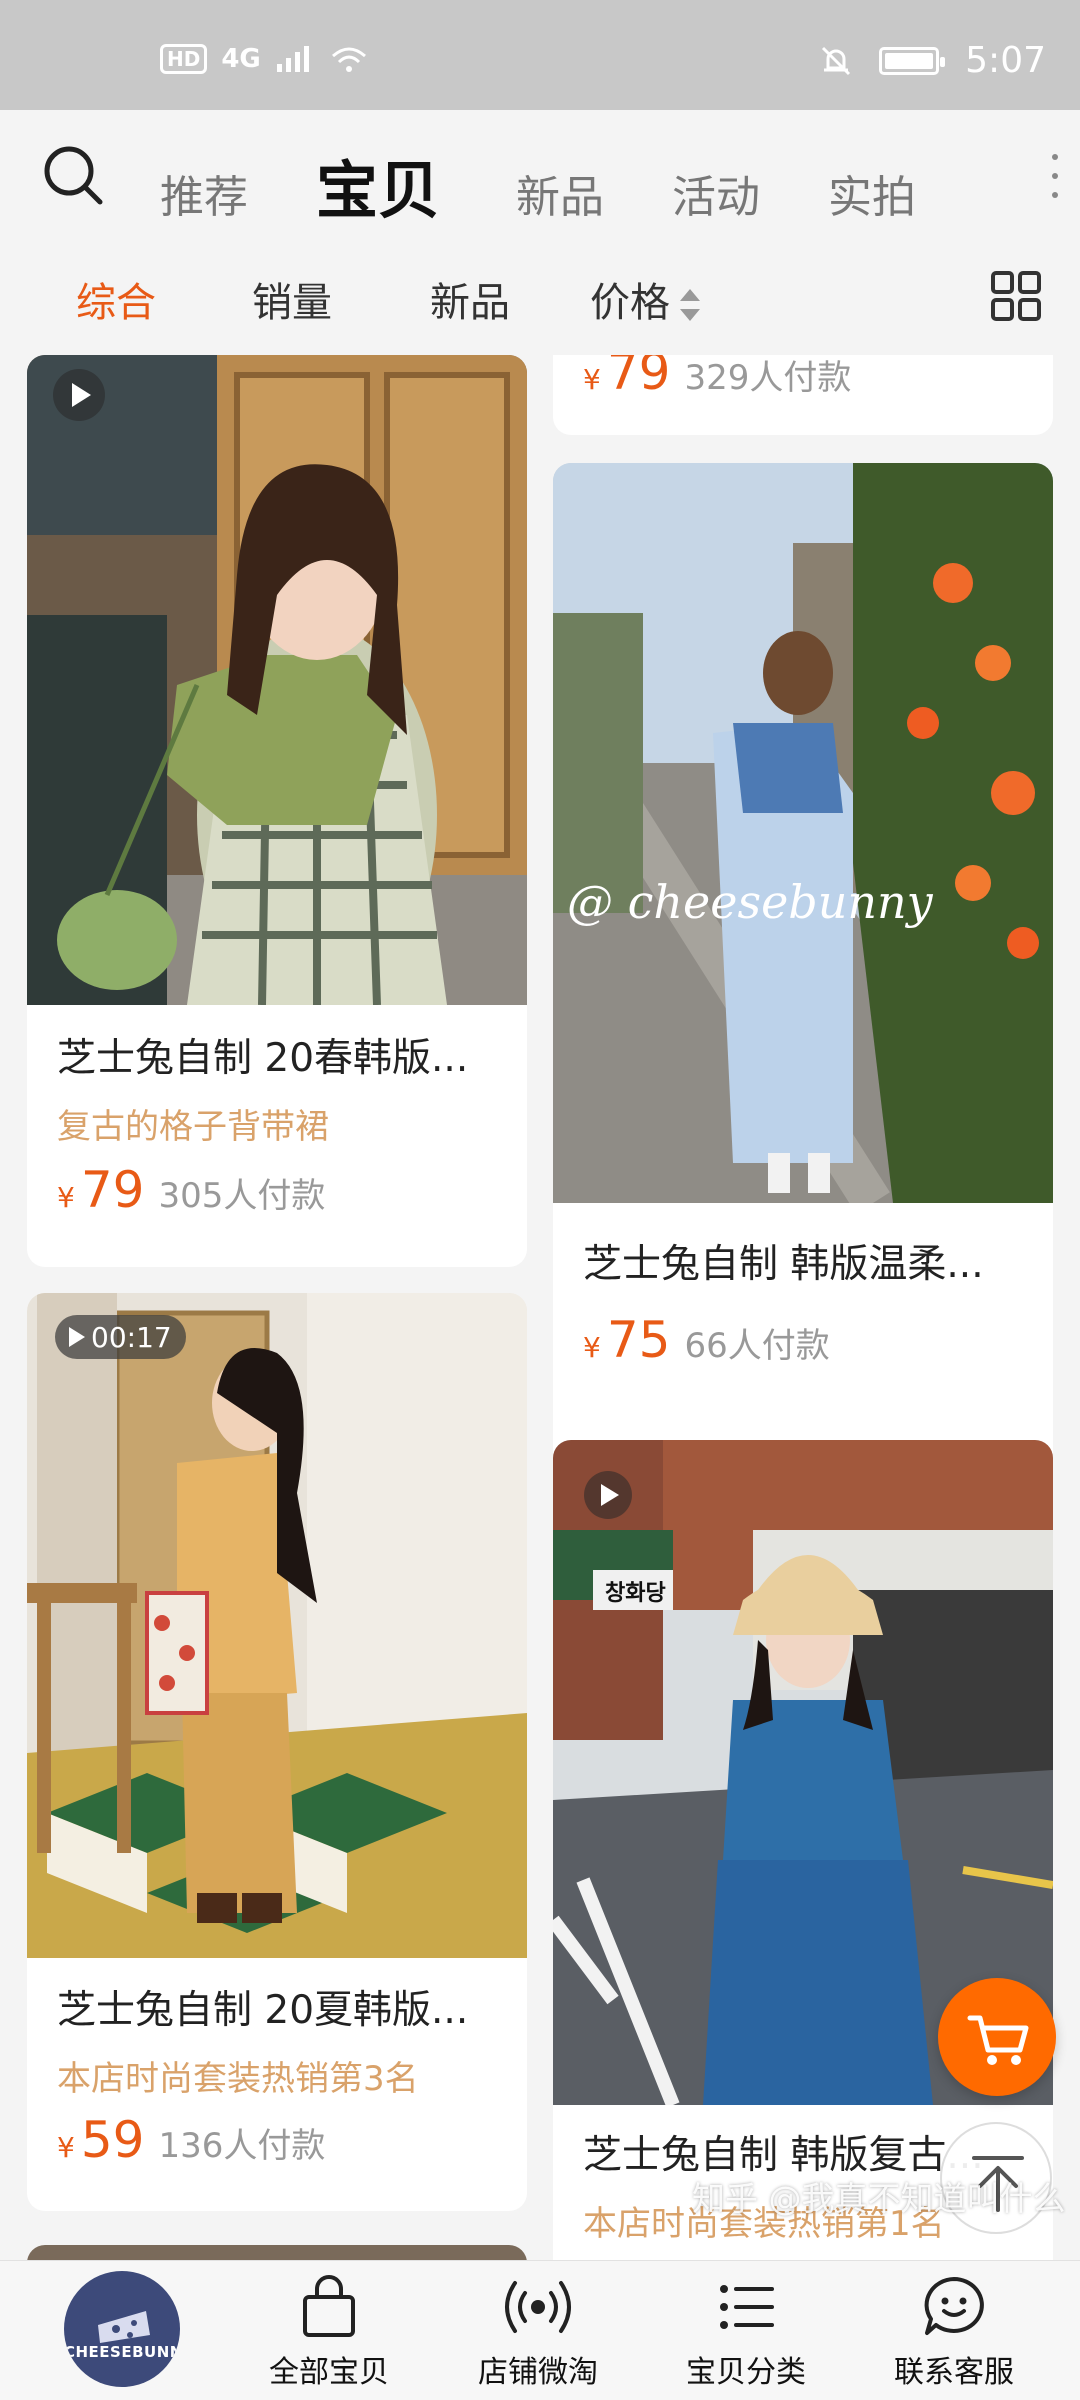 The image size is (1080, 2400). Describe the element at coordinates (112, 2140) in the screenshot. I see `price: 59` at that location.